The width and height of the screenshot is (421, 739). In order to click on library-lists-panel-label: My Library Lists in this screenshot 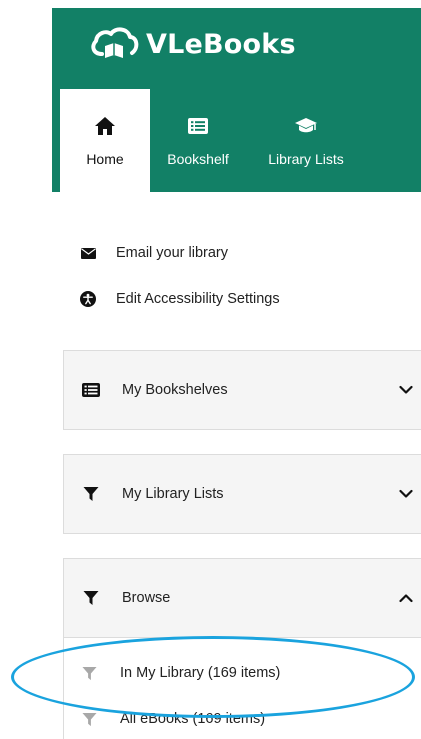, I will do `click(173, 494)`.